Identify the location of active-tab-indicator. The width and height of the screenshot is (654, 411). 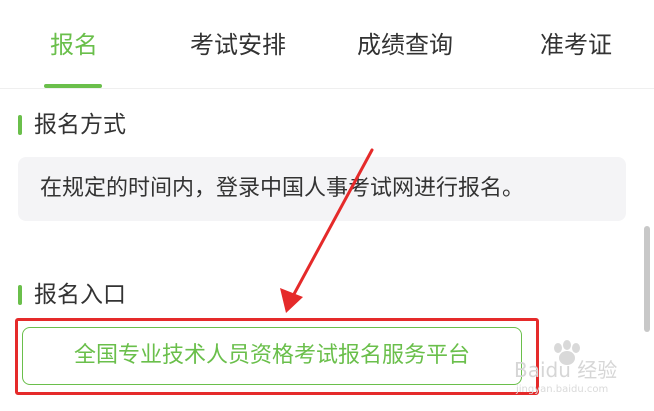
(73, 86).